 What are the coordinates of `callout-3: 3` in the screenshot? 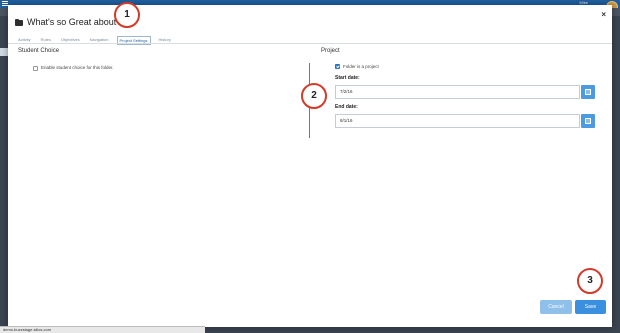 It's located at (590, 281).